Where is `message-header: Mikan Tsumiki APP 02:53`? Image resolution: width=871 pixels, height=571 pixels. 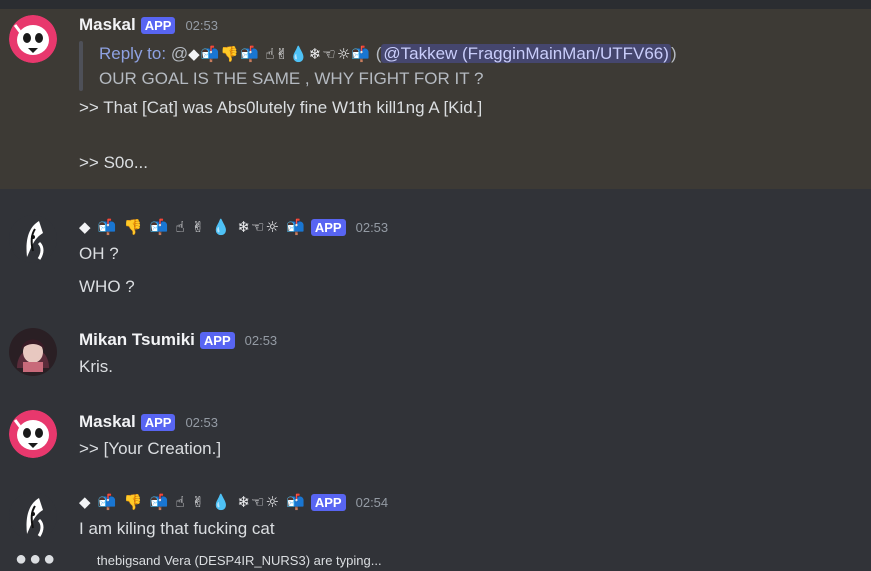 message-header: Mikan Tsumiki APP 02:53 is located at coordinates (471, 340).